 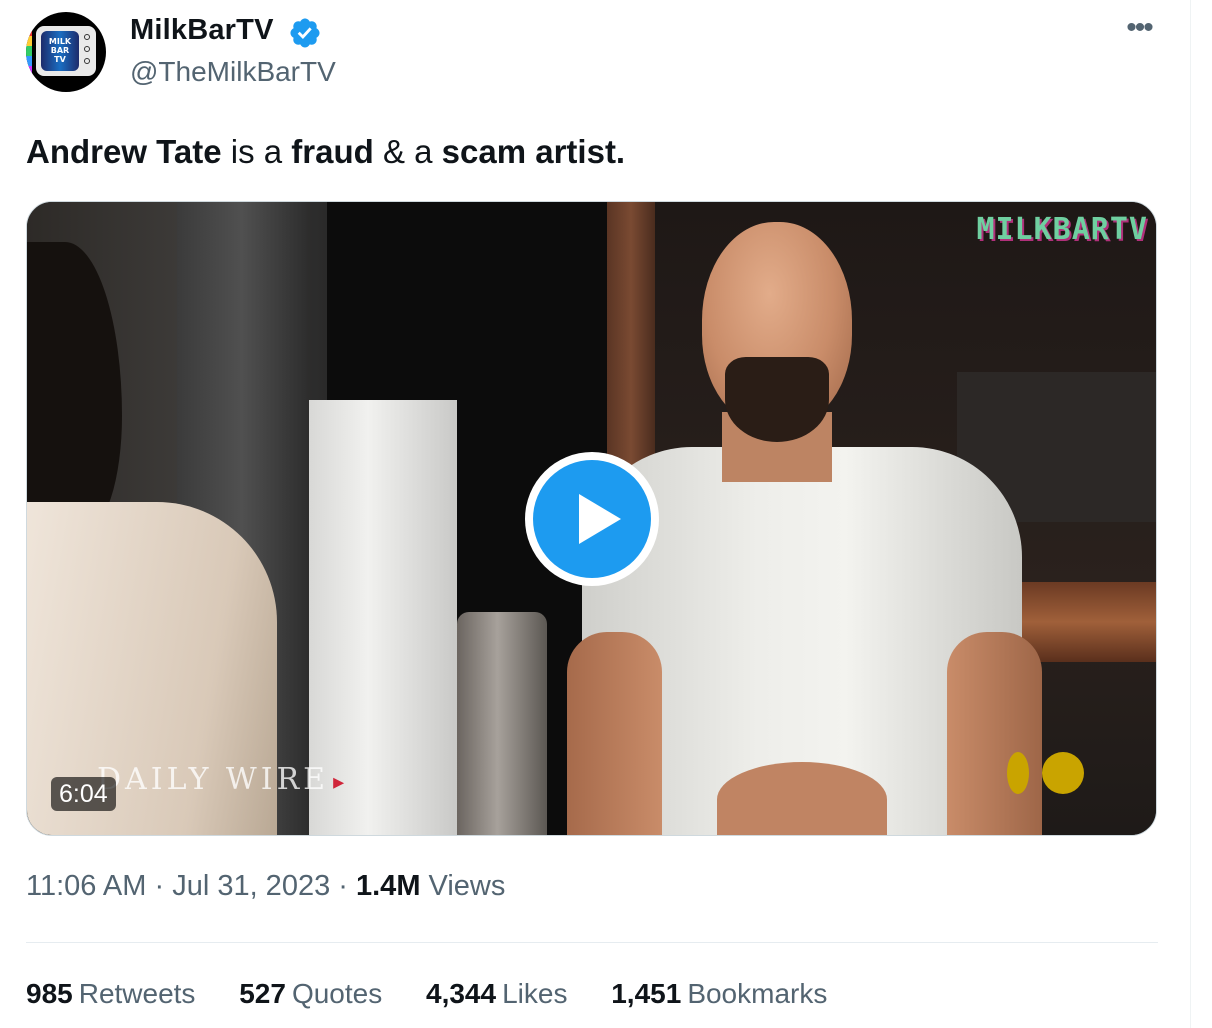 I want to click on avatar-text-line: BAR, so click(x=60, y=50).